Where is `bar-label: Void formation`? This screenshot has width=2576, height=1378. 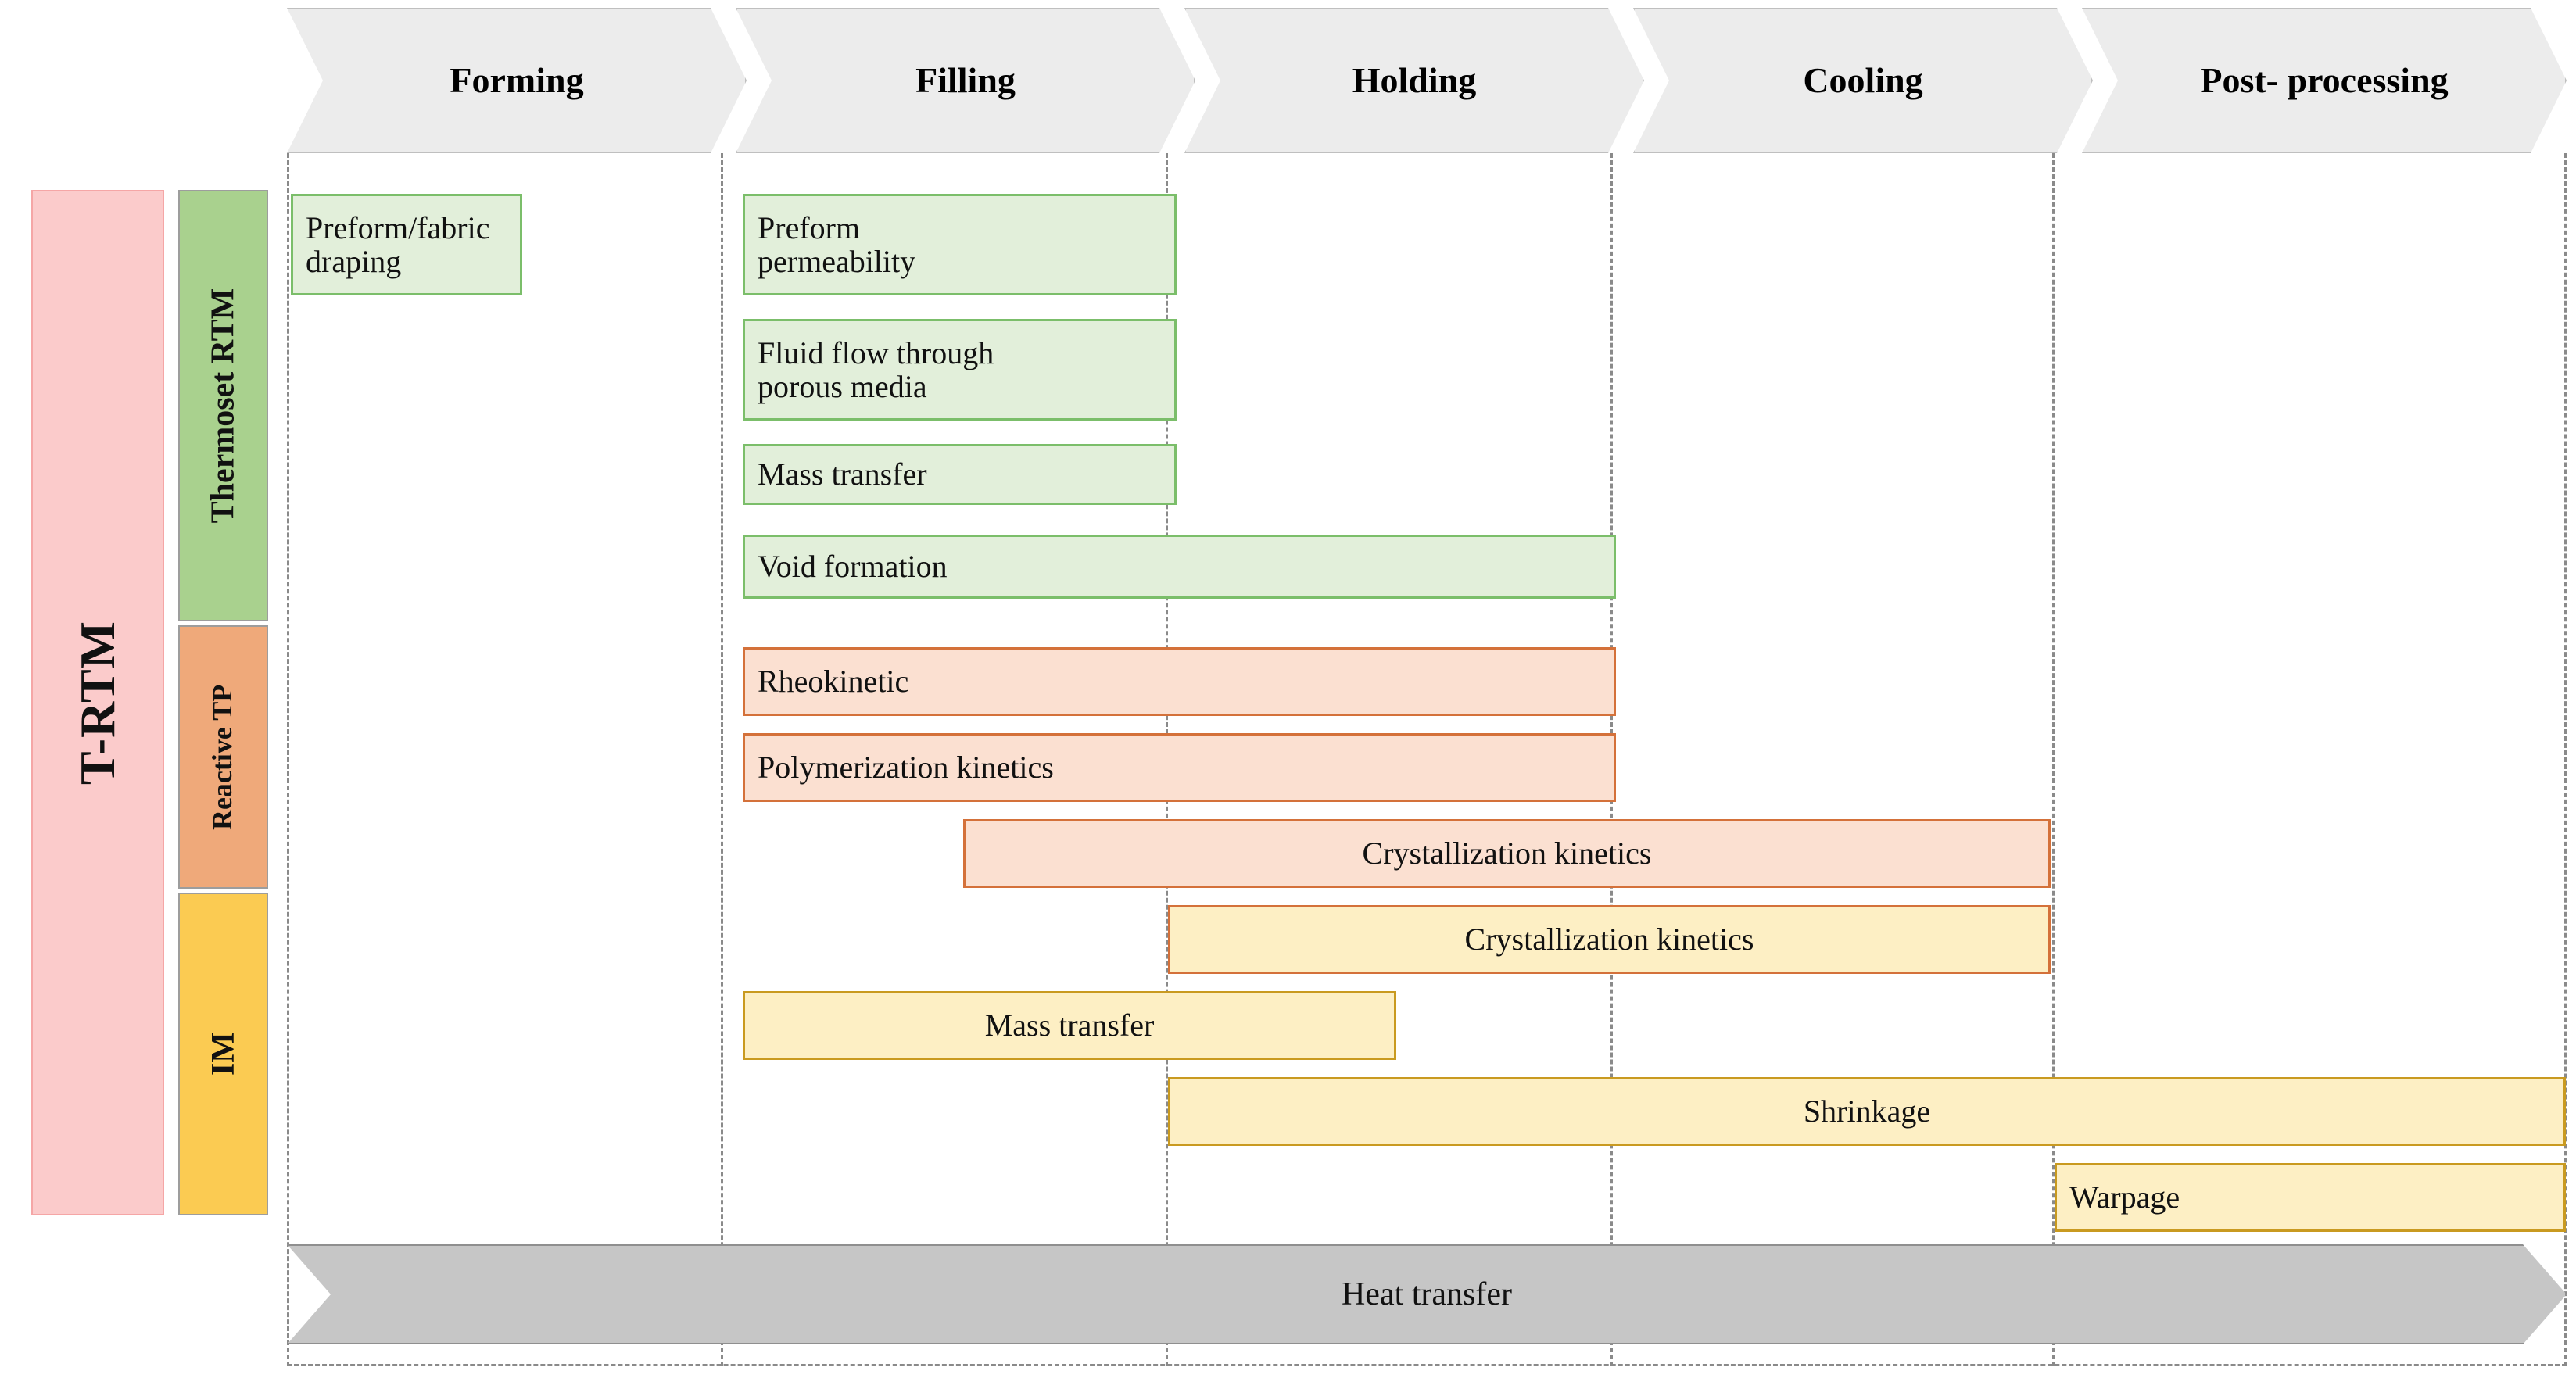
bar-label: Void formation is located at coordinates (853, 567).